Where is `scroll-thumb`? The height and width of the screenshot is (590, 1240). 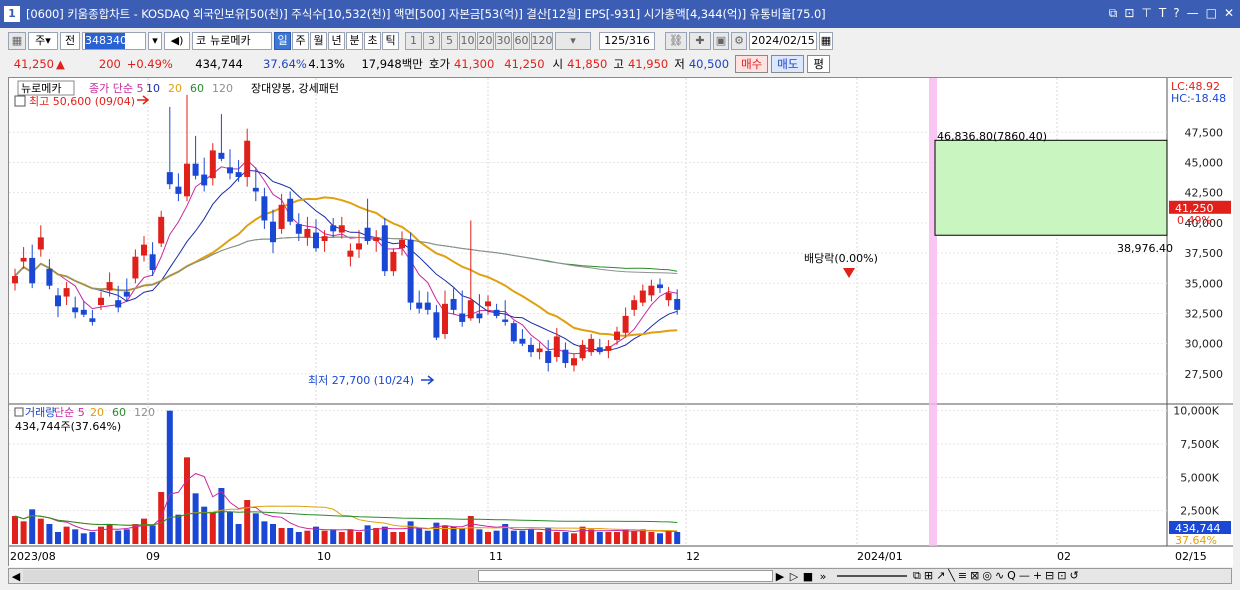
scroll-thumb is located at coordinates (625, 576).